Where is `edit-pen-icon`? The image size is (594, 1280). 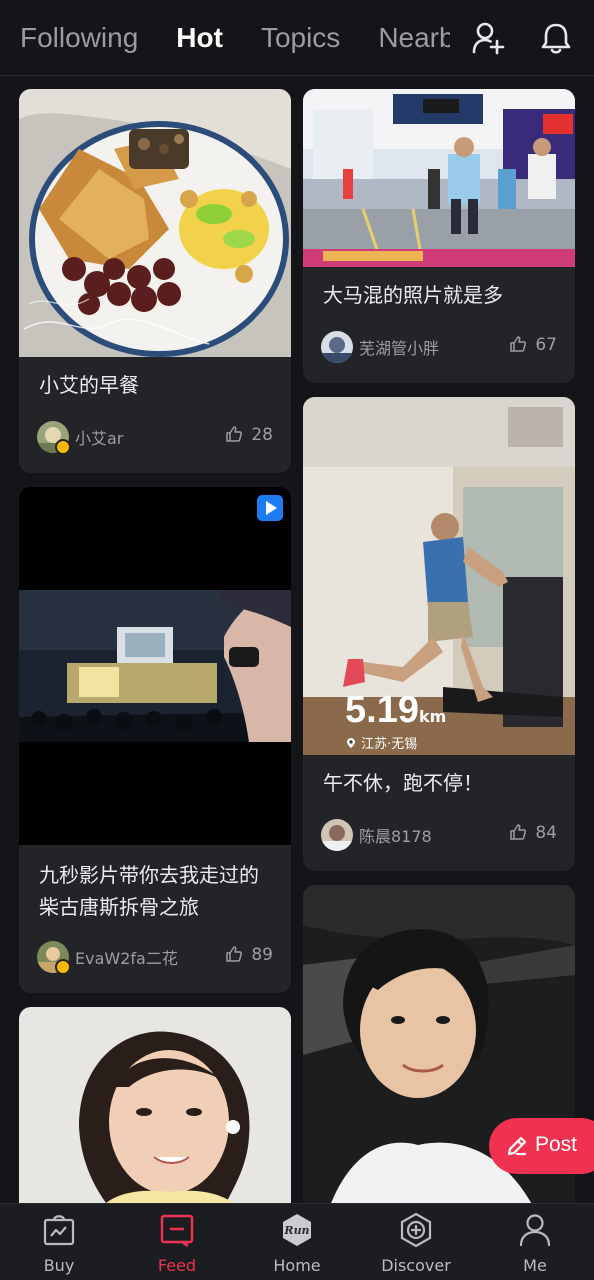
edit-pen-icon is located at coordinates (517, 1146).